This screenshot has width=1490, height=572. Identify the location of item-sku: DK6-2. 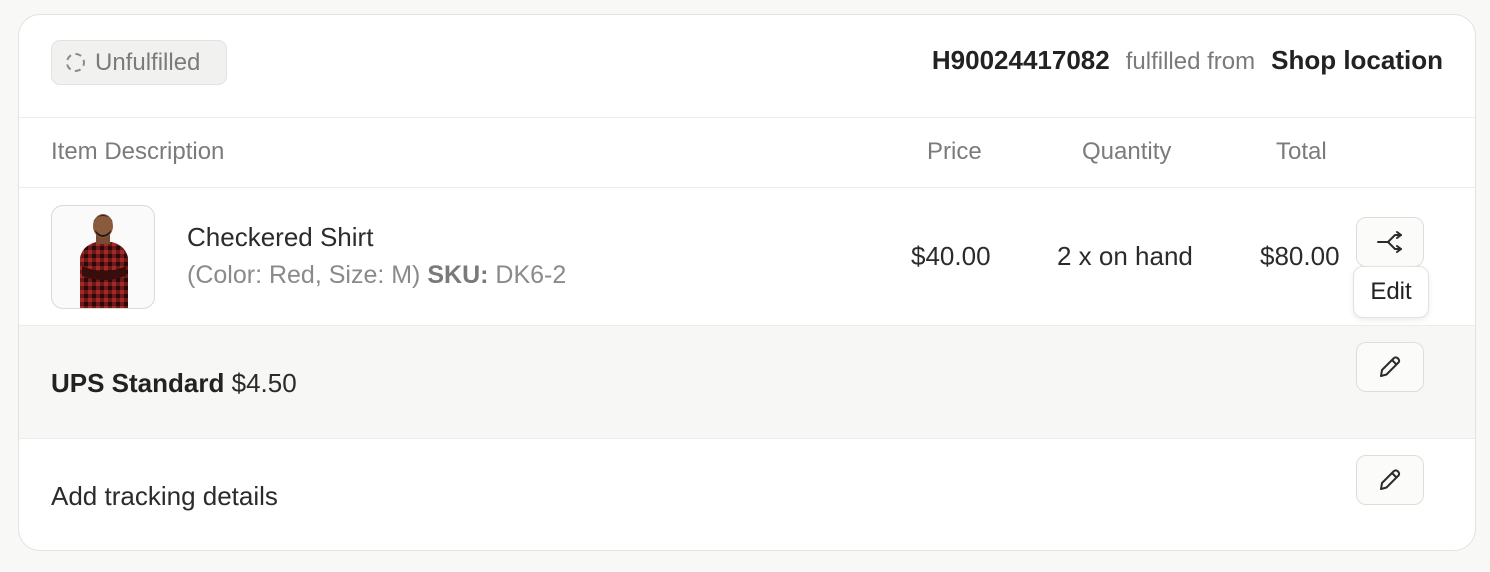
(531, 275).